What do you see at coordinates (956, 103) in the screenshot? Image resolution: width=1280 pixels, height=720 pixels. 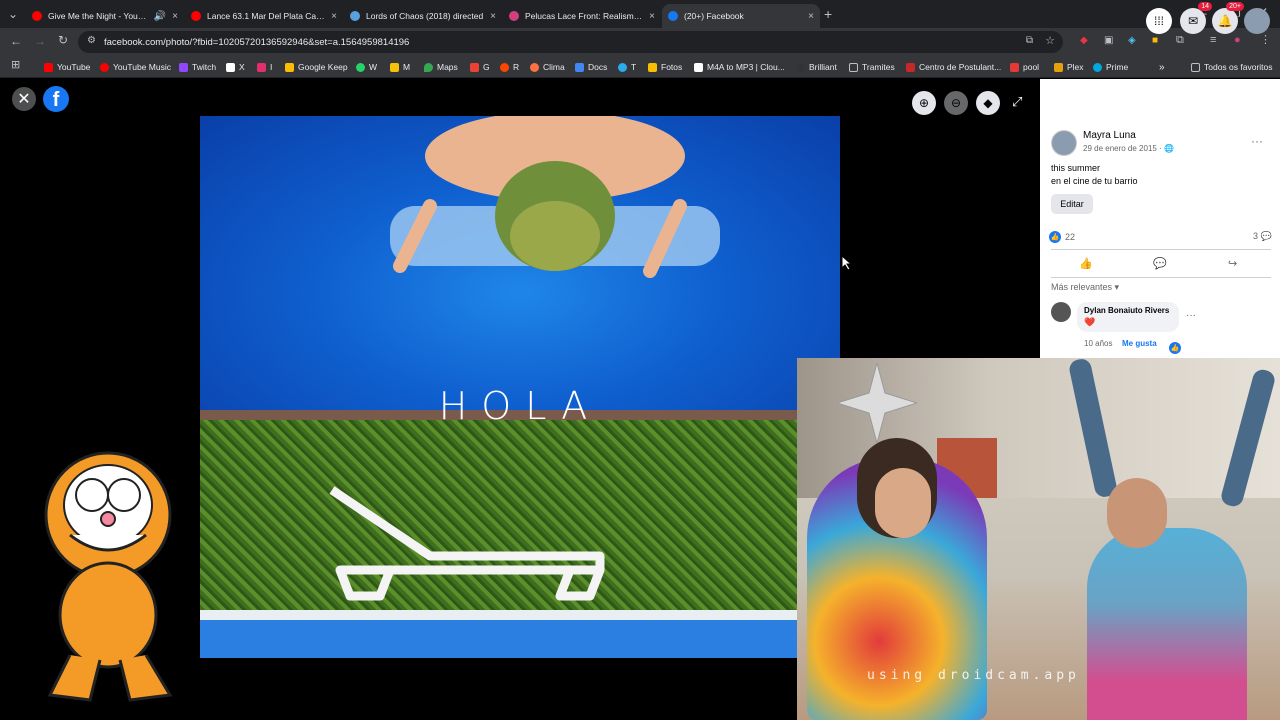 I see `zoom-out-button: ⊖` at bounding box center [956, 103].